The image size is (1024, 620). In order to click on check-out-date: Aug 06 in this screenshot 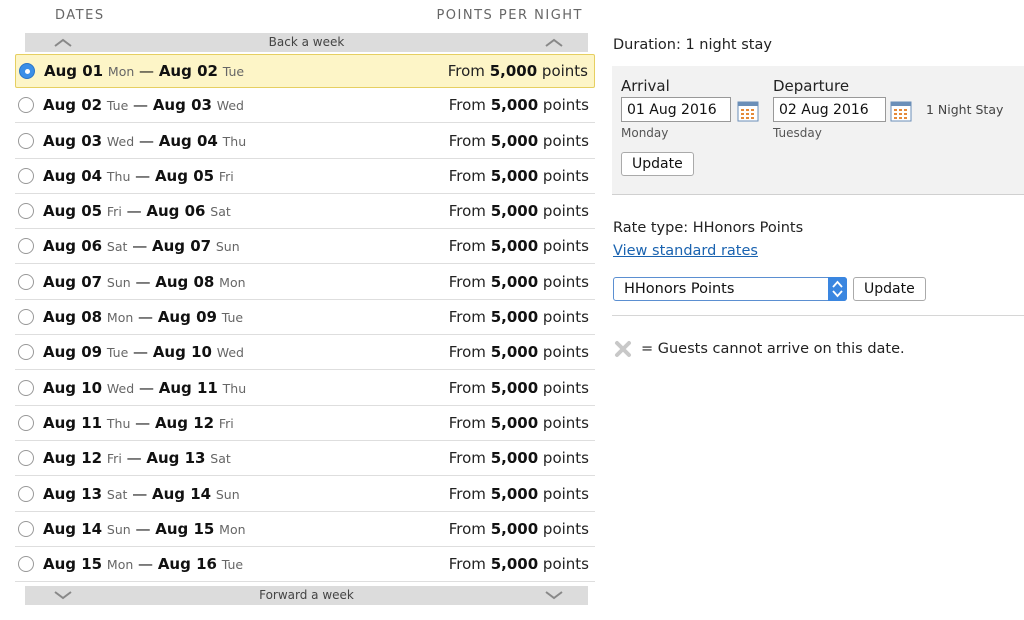, I will do `click(176, 211)`.